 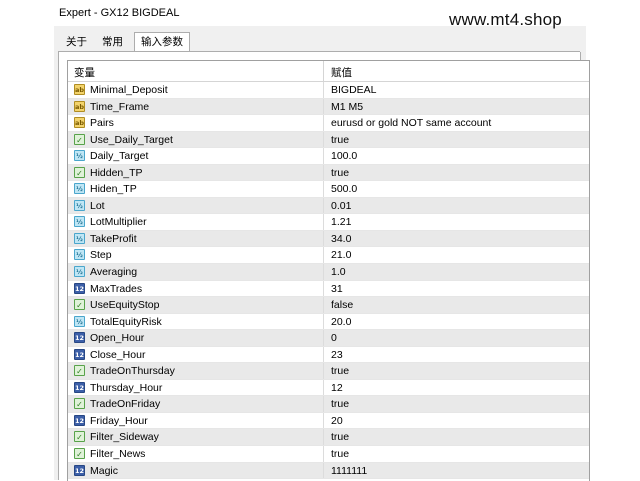 What do you see at coordinates (328, 222) in the screenshot?
I see `table-row: ½ LotMultiplier 1.21` at bounding box center [328, 222].